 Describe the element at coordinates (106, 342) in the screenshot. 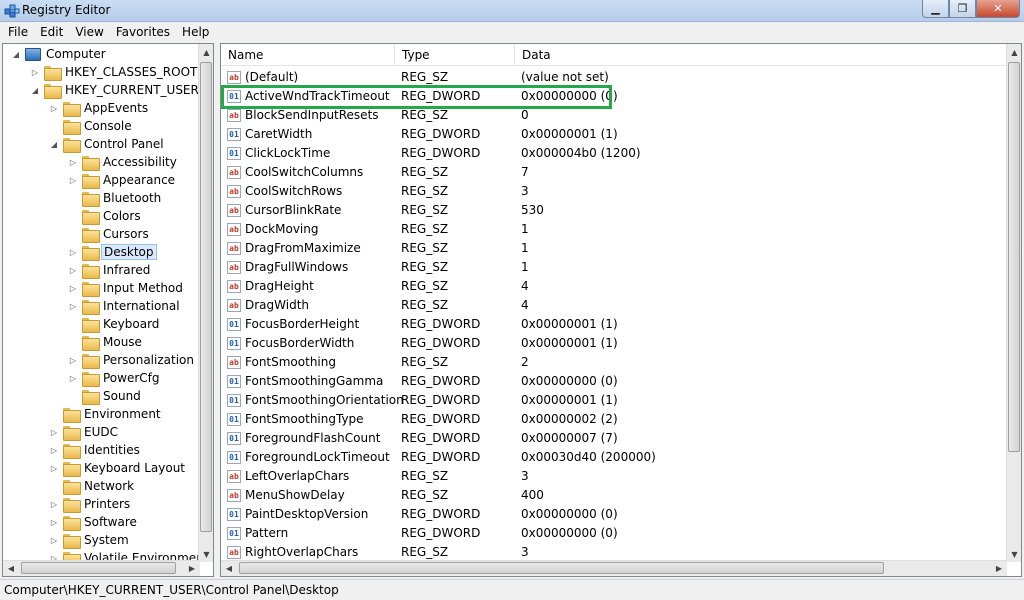

I see `tree-item: Mouse` at that location.